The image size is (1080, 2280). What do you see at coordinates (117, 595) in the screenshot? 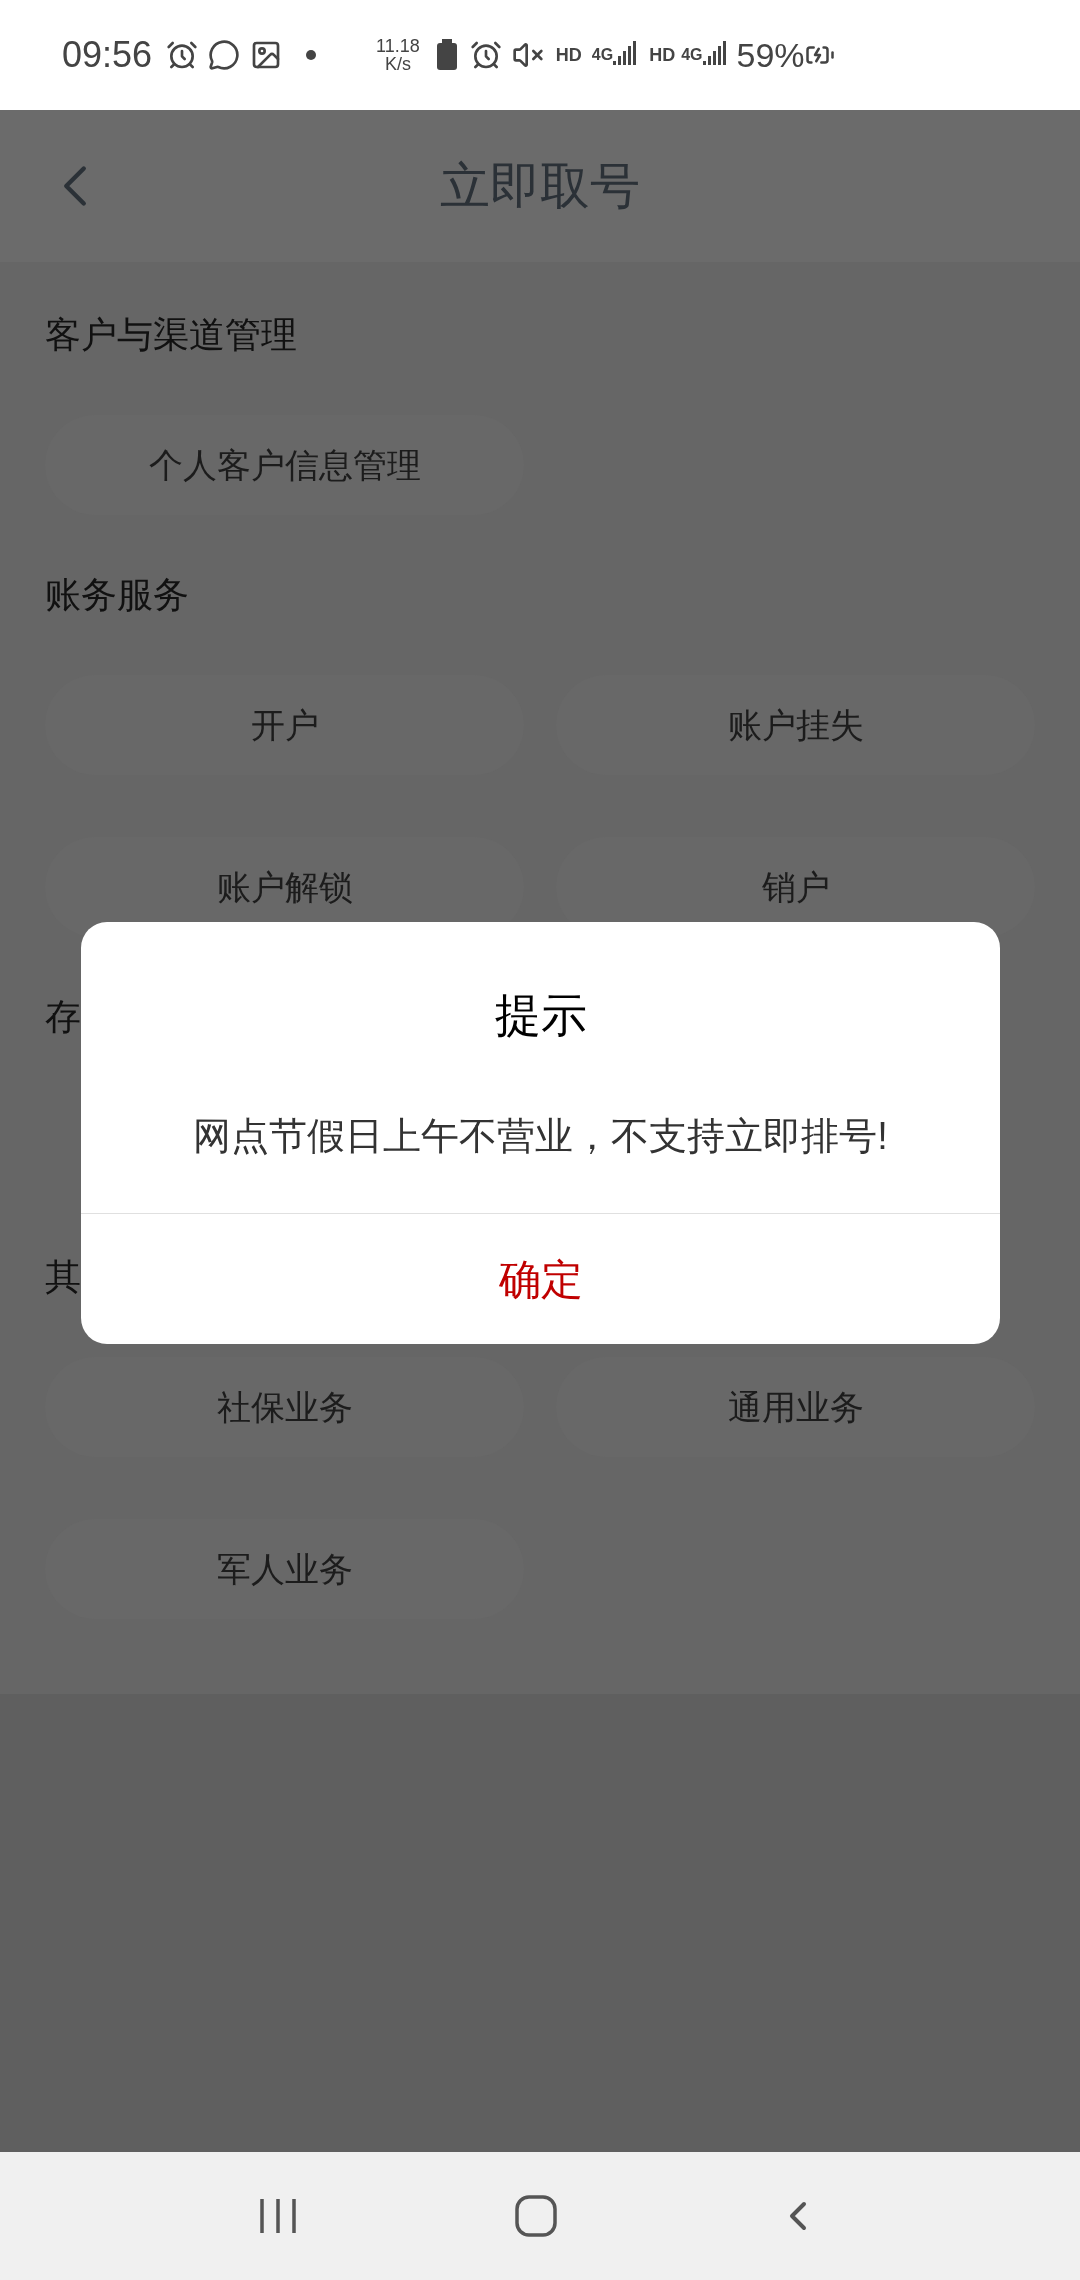
I see `section-title: 账务服务` at bounding box center [117, 595].